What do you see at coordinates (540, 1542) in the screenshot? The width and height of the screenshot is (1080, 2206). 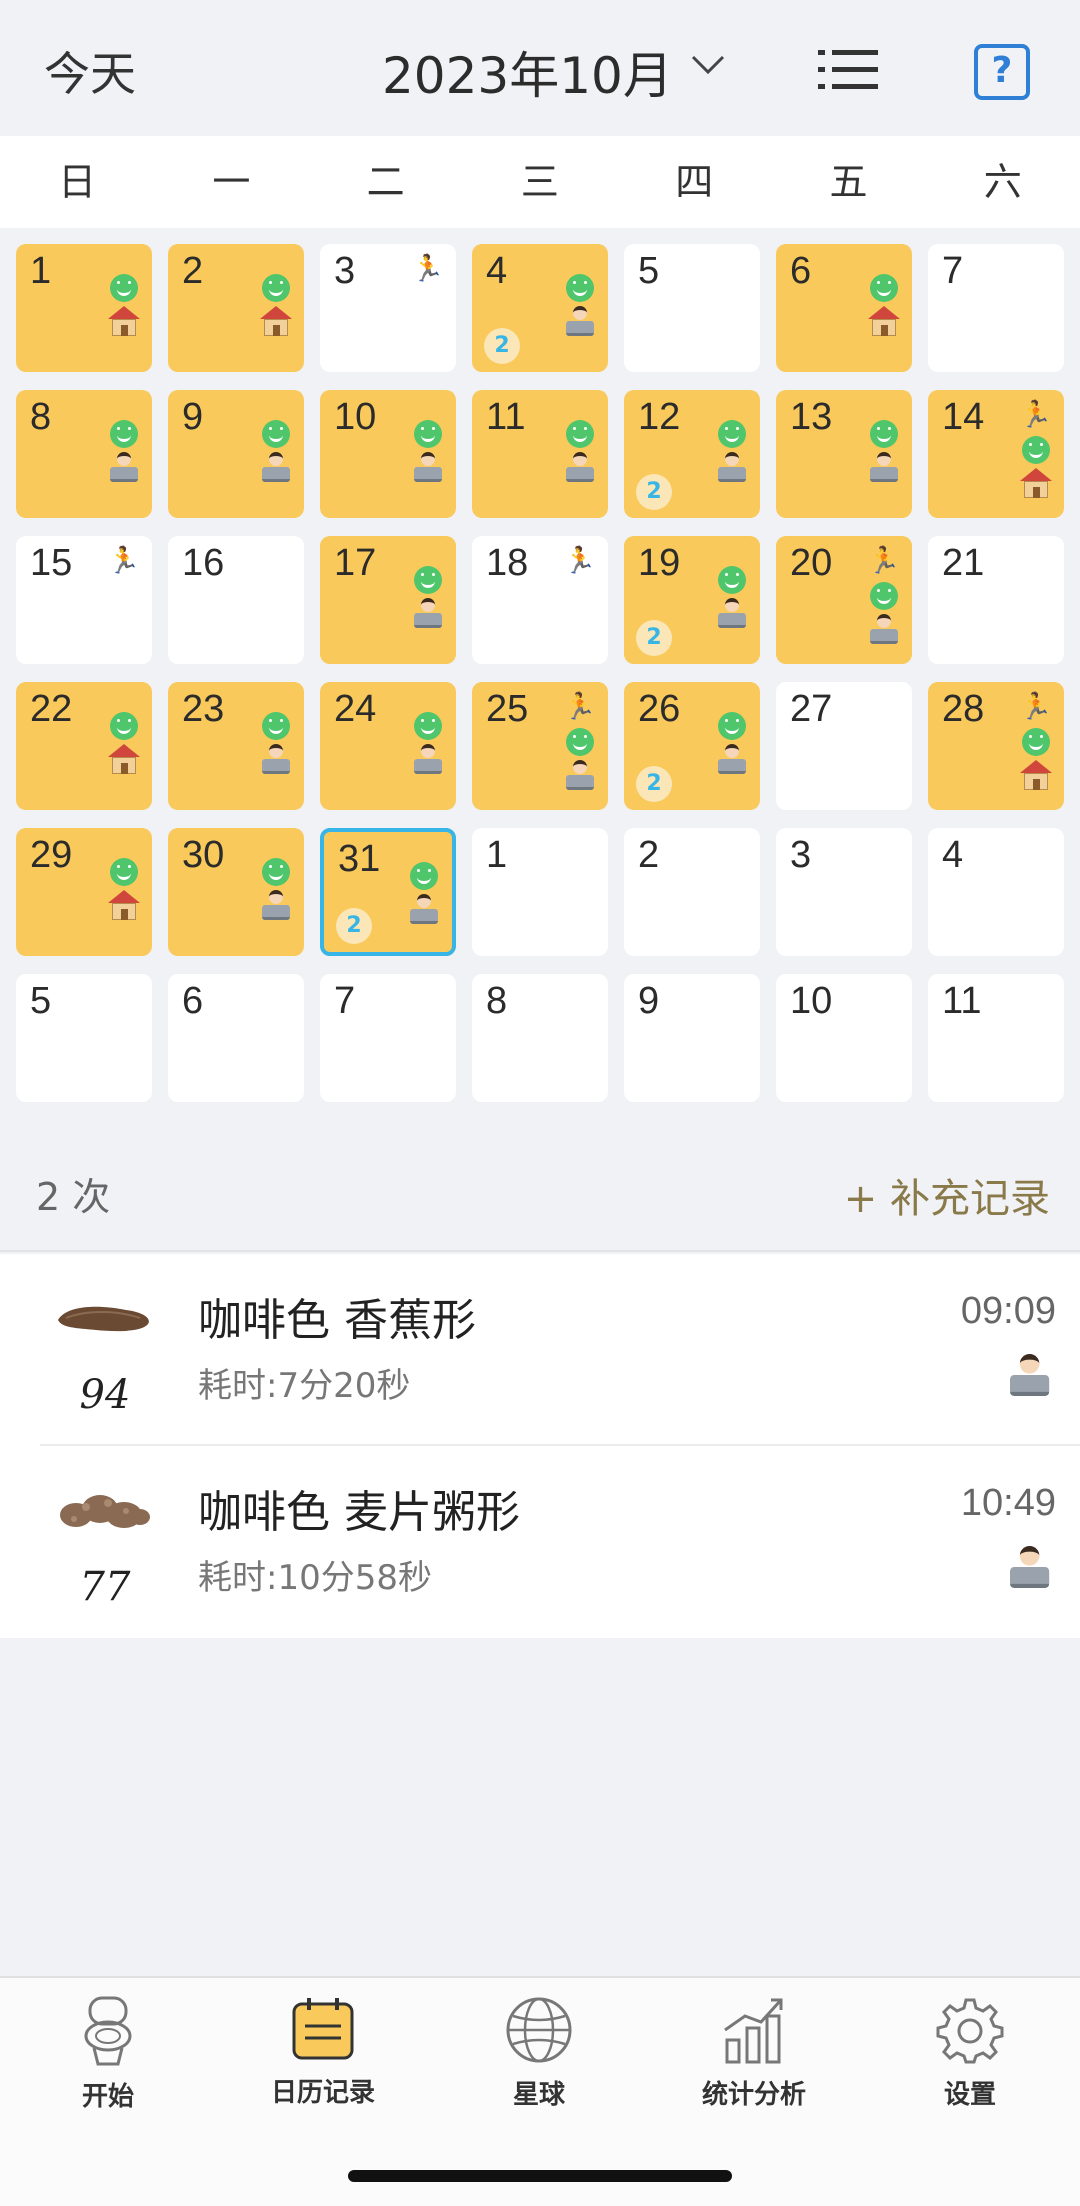 I see `record-item: 77 咖啡色 麦片粥形 耗时:10分58秒 10:49` at bounding box center [540, 1542].